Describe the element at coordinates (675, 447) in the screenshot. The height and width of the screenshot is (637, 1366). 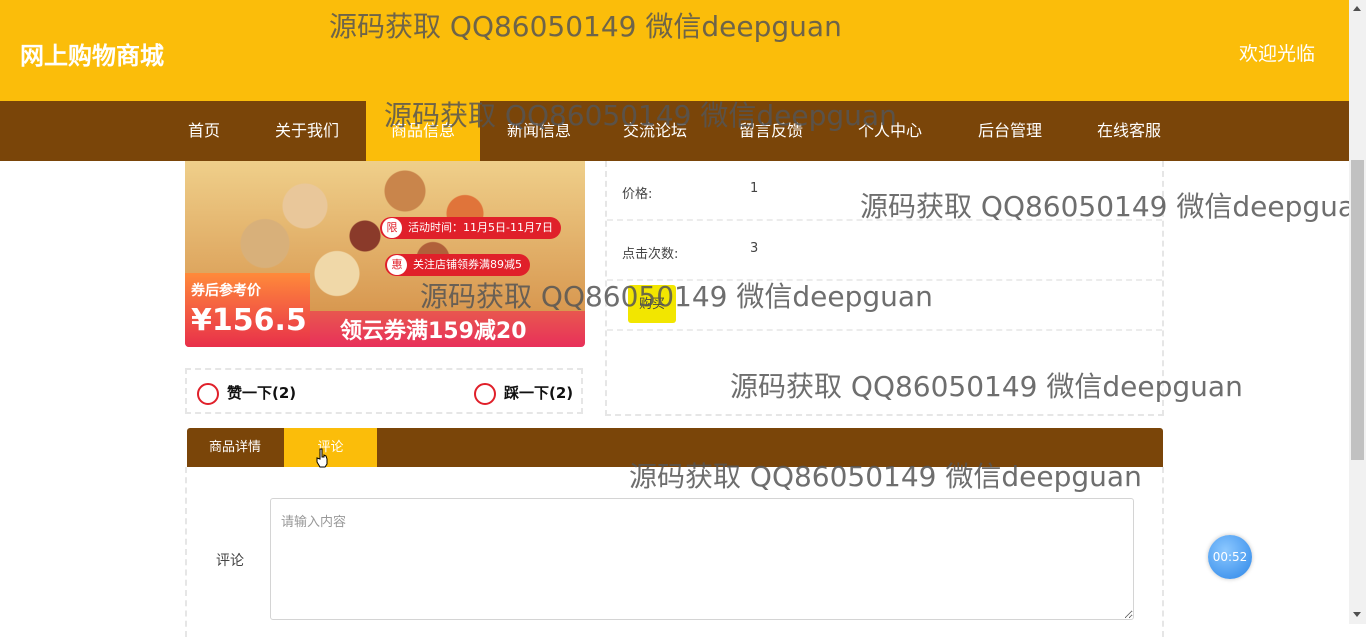
I see `tabs-bar: 商品详情 评论` at that location.